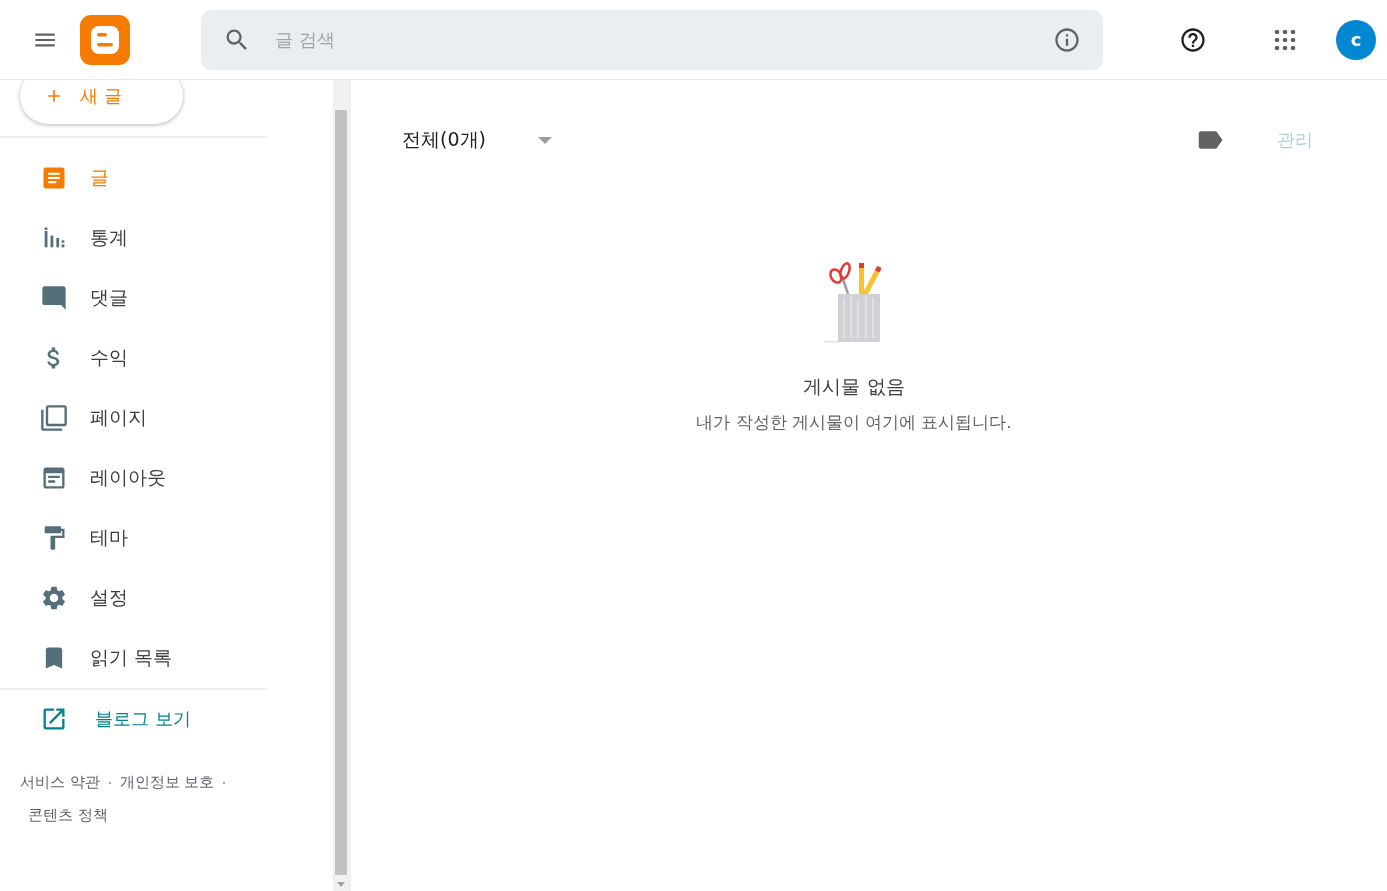 This screenshot has height=891, width=1387. Describe the element at coordinates (133, 298) in the screenshot. I see `nav-item: 댓글` at that location.